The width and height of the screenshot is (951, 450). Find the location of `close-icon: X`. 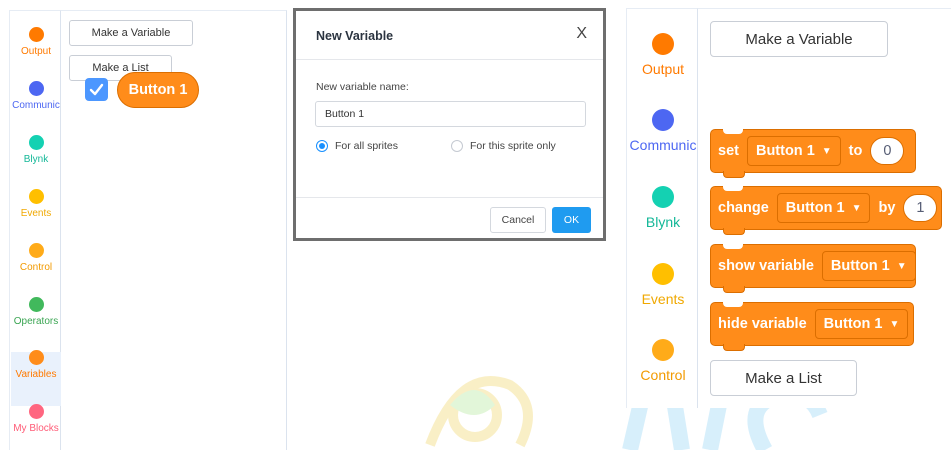

close-icon: X is located at coordinates (581, 34).